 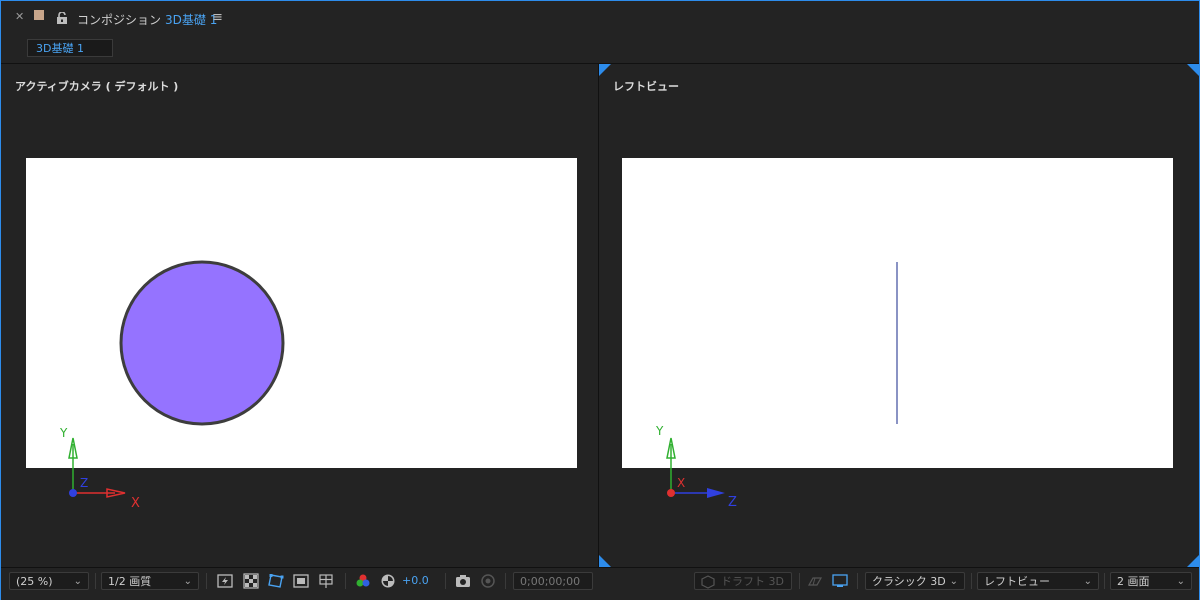 I want to click on zoom-dropdown: (25 %) ⌄, so click(x=49, y=581).